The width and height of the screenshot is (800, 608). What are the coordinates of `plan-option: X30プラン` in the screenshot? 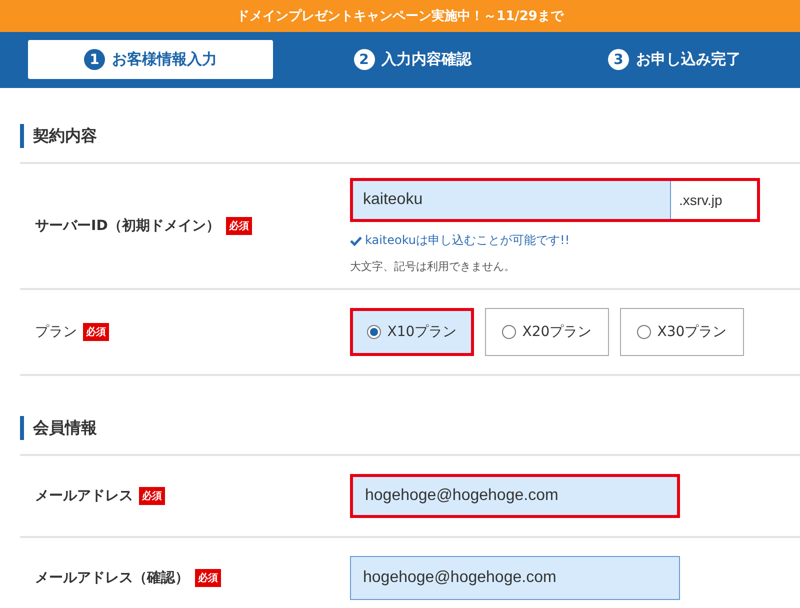 It's located at (682, 332).